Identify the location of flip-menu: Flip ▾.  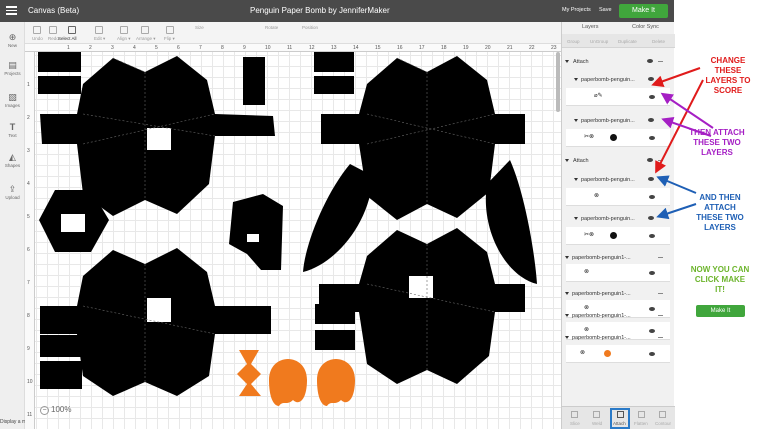
(169, 39).